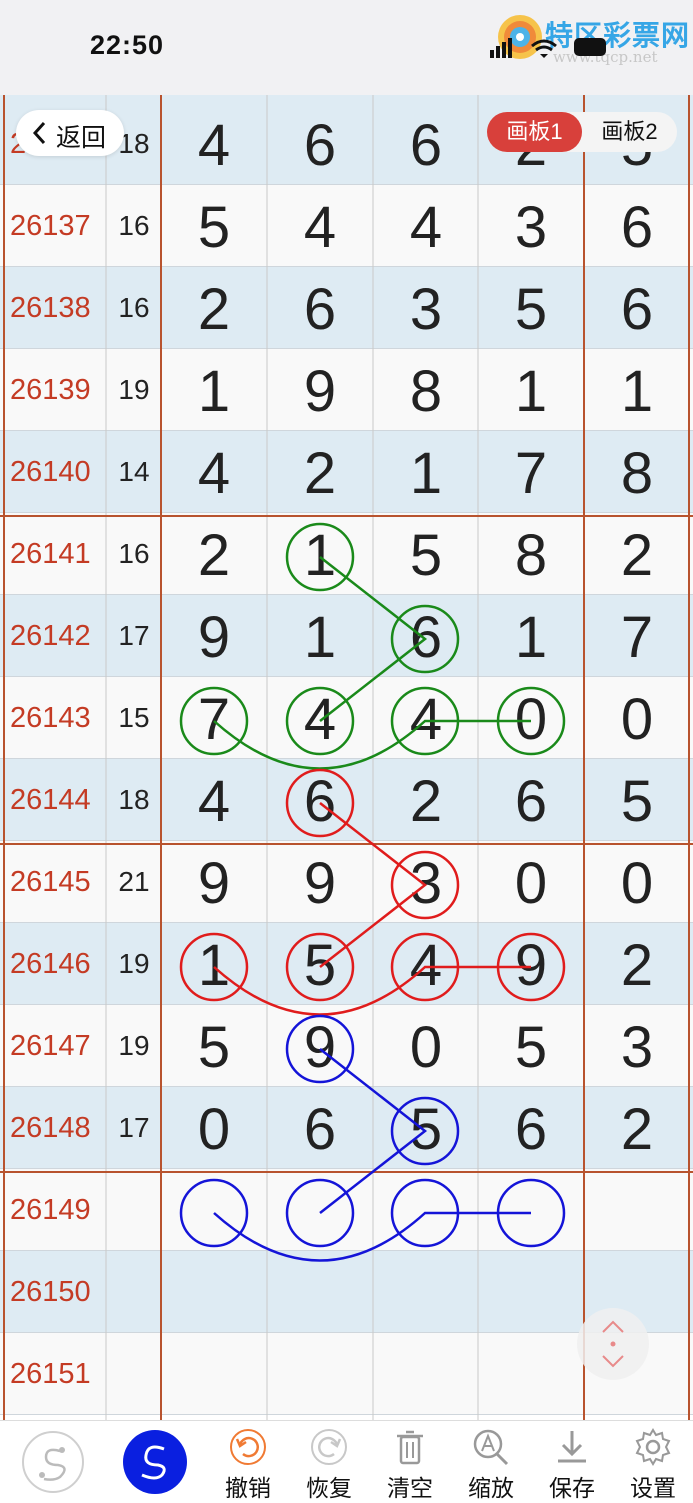 This screenshot has height=1503, width=693. I want to click on redo-icon, so click(329, 1447).